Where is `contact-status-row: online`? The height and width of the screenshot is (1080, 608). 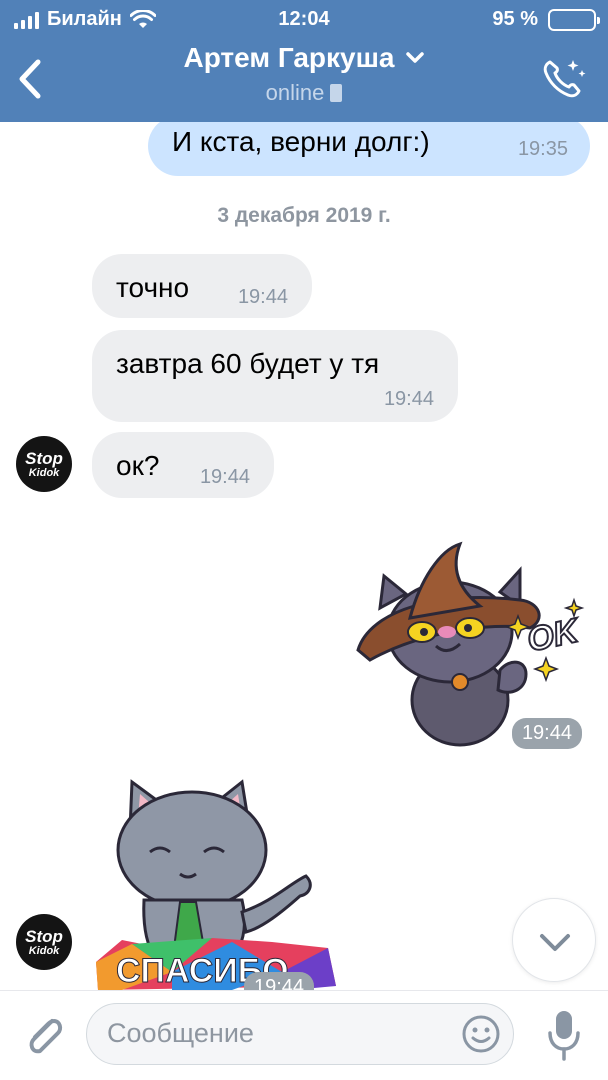 contact-status-row: online is located at coordinates (304, 90).